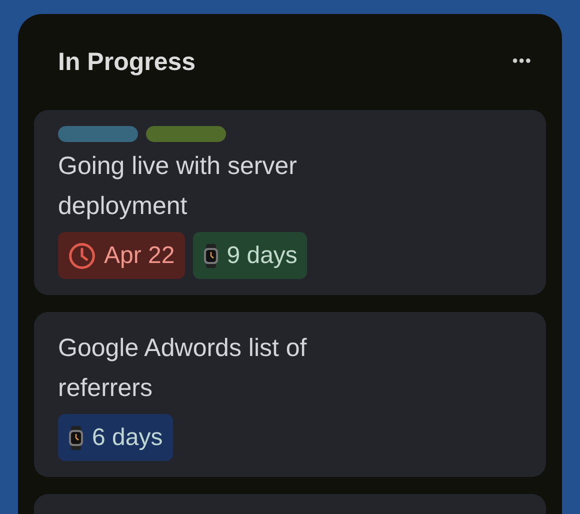  I want to click on clock-icon, so click(82, 256).